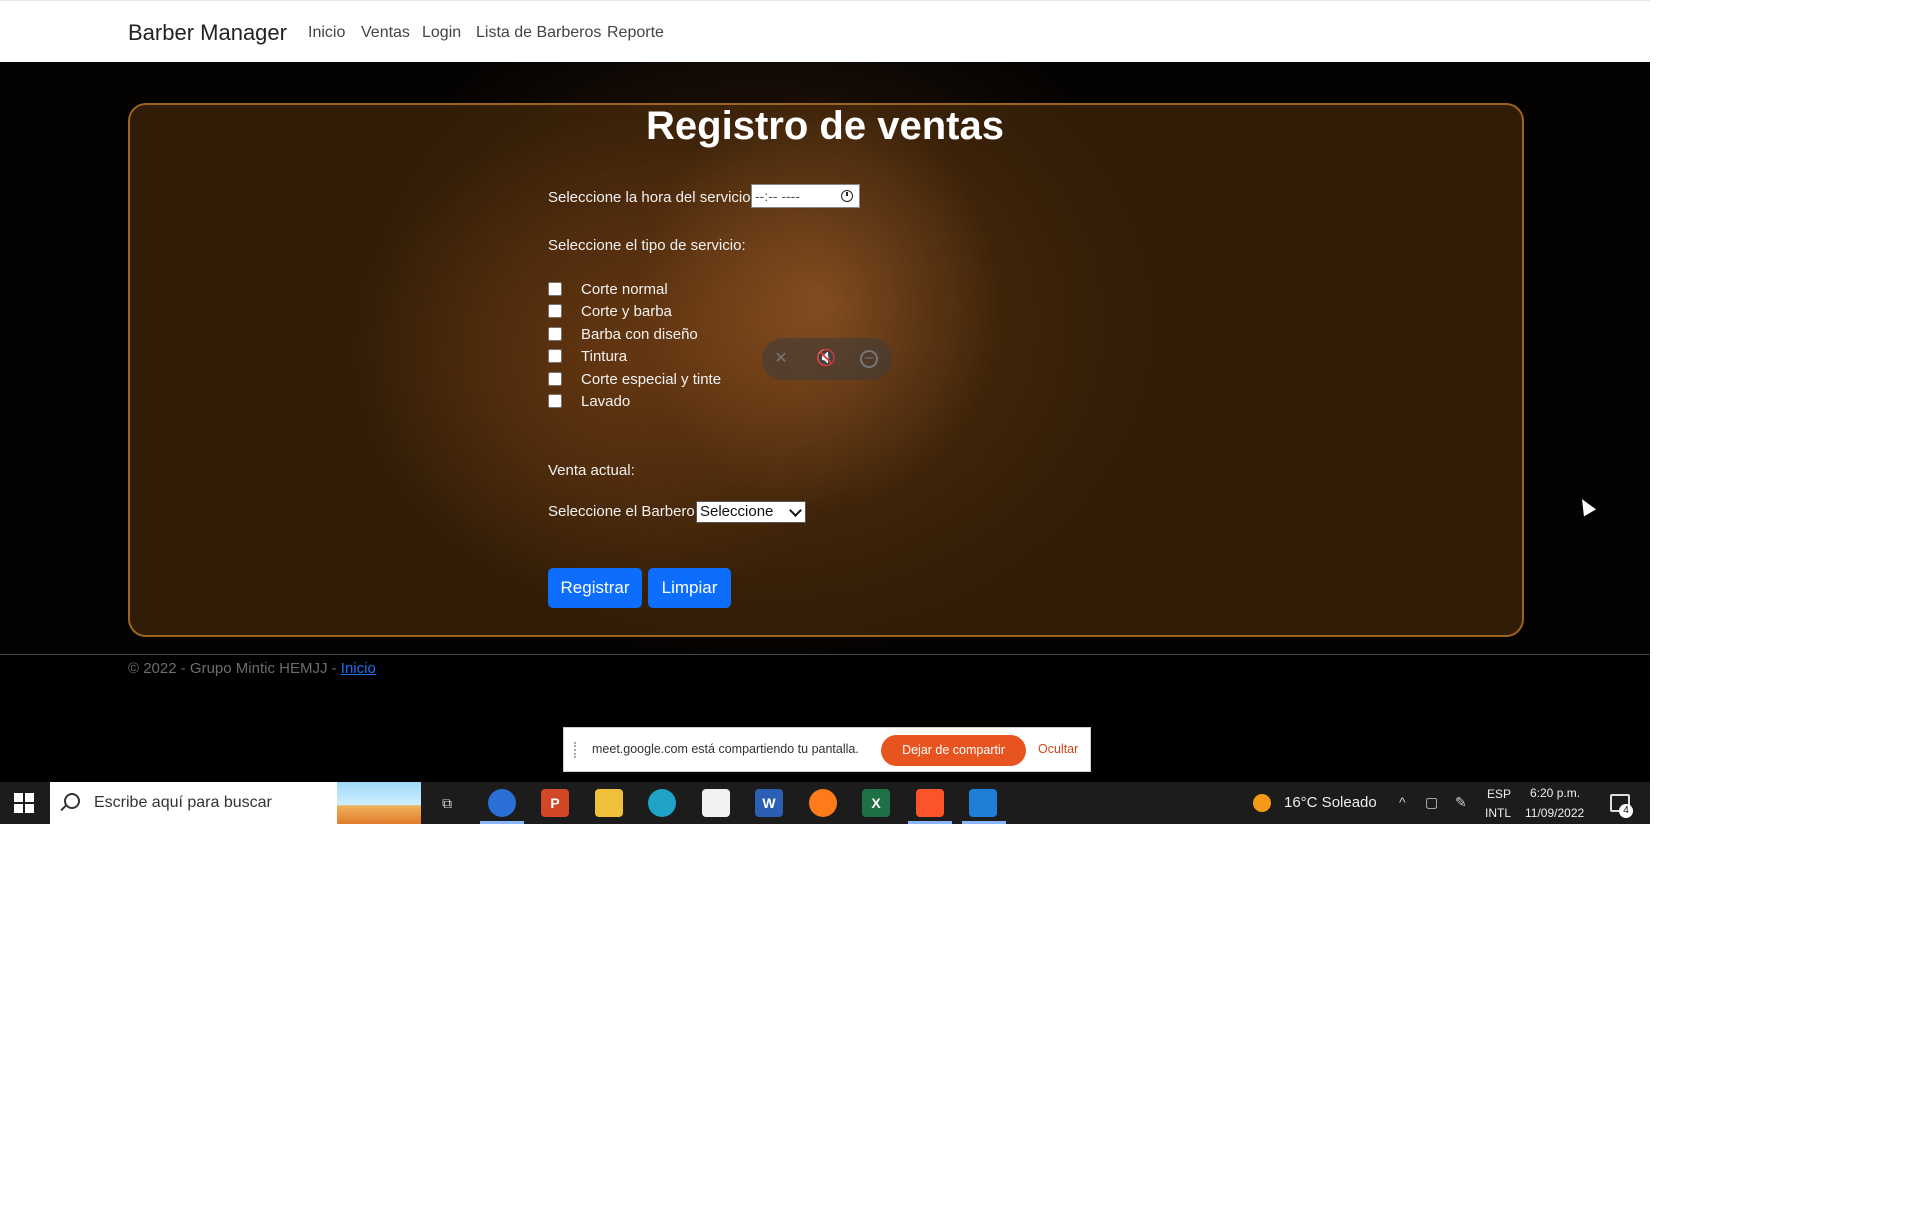 The width and height of the screenshot is (1926, 1230). What do you see at coordinates (609, 803) in the screenshot?
I see `file-explorer-icon` at bounding box center [609, 803].